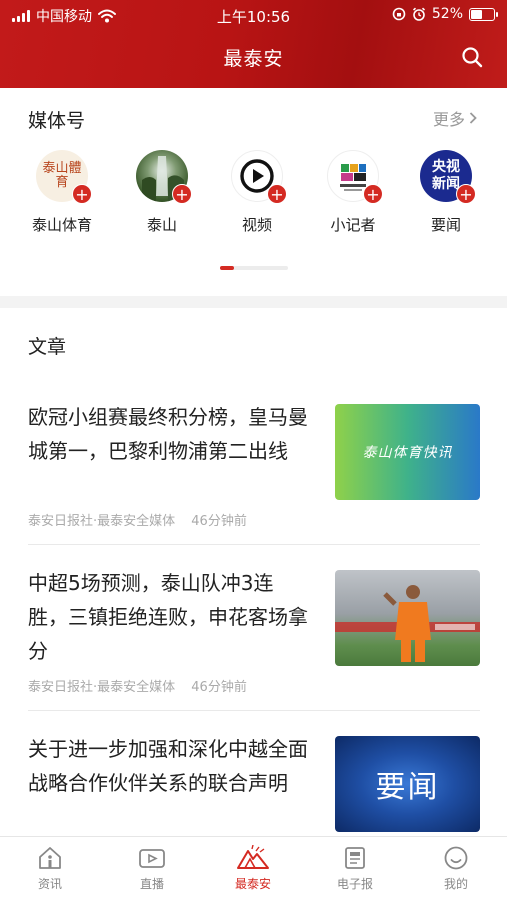 The width and height of the screenshot is (507, 900). Describe the element at coordinates (256, 225) in the screenshot. I see `media-item-label: 视频` at that location.